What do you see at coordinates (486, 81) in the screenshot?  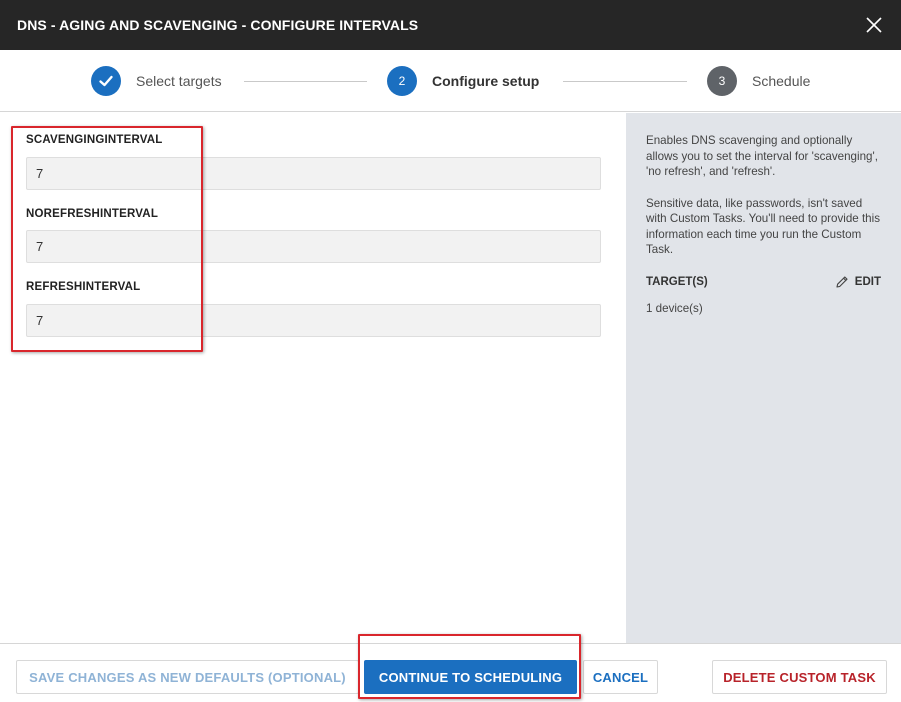 I see `step-label: Configure setup` at bounding box center [486, 81].